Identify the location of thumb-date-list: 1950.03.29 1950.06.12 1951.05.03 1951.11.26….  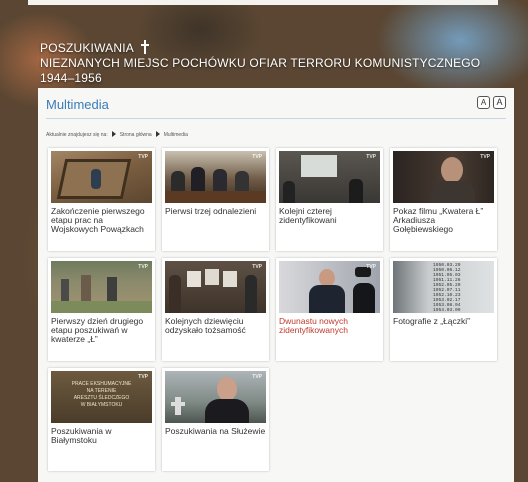
(443, 287).